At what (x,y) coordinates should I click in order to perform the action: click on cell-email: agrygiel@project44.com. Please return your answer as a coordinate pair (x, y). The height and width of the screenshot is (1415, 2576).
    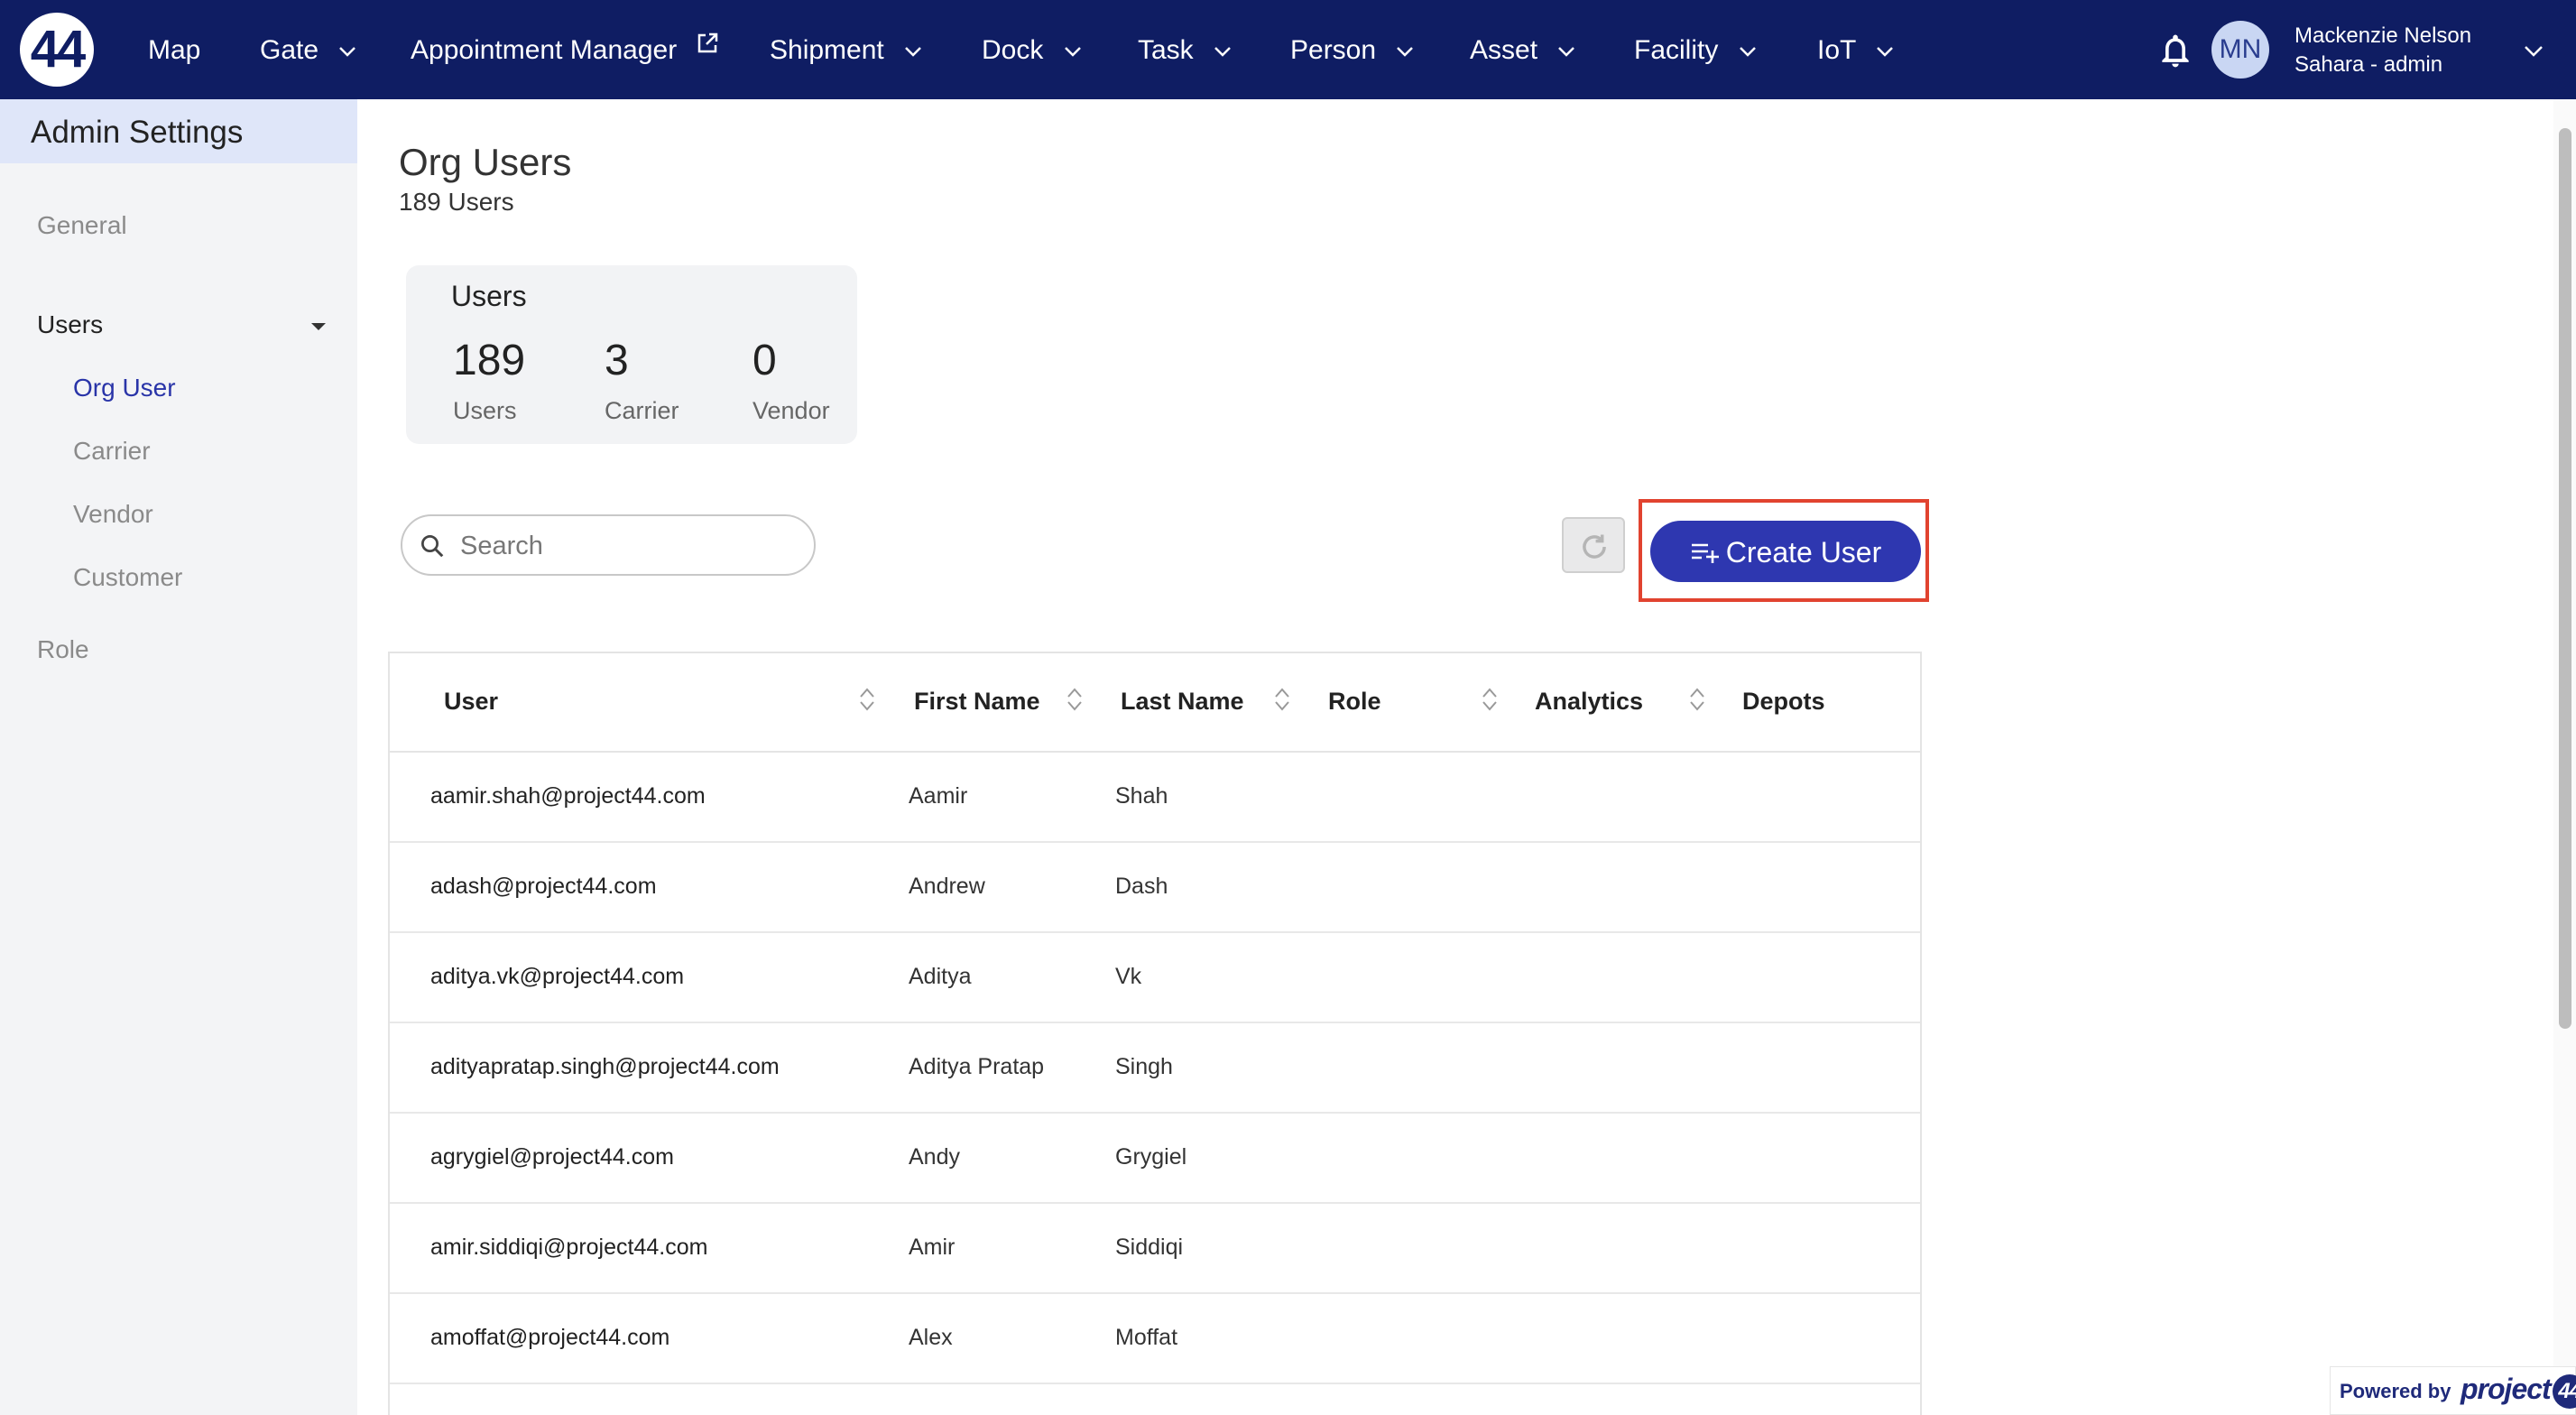
    Looking at the image, I should click on (552, 1157).